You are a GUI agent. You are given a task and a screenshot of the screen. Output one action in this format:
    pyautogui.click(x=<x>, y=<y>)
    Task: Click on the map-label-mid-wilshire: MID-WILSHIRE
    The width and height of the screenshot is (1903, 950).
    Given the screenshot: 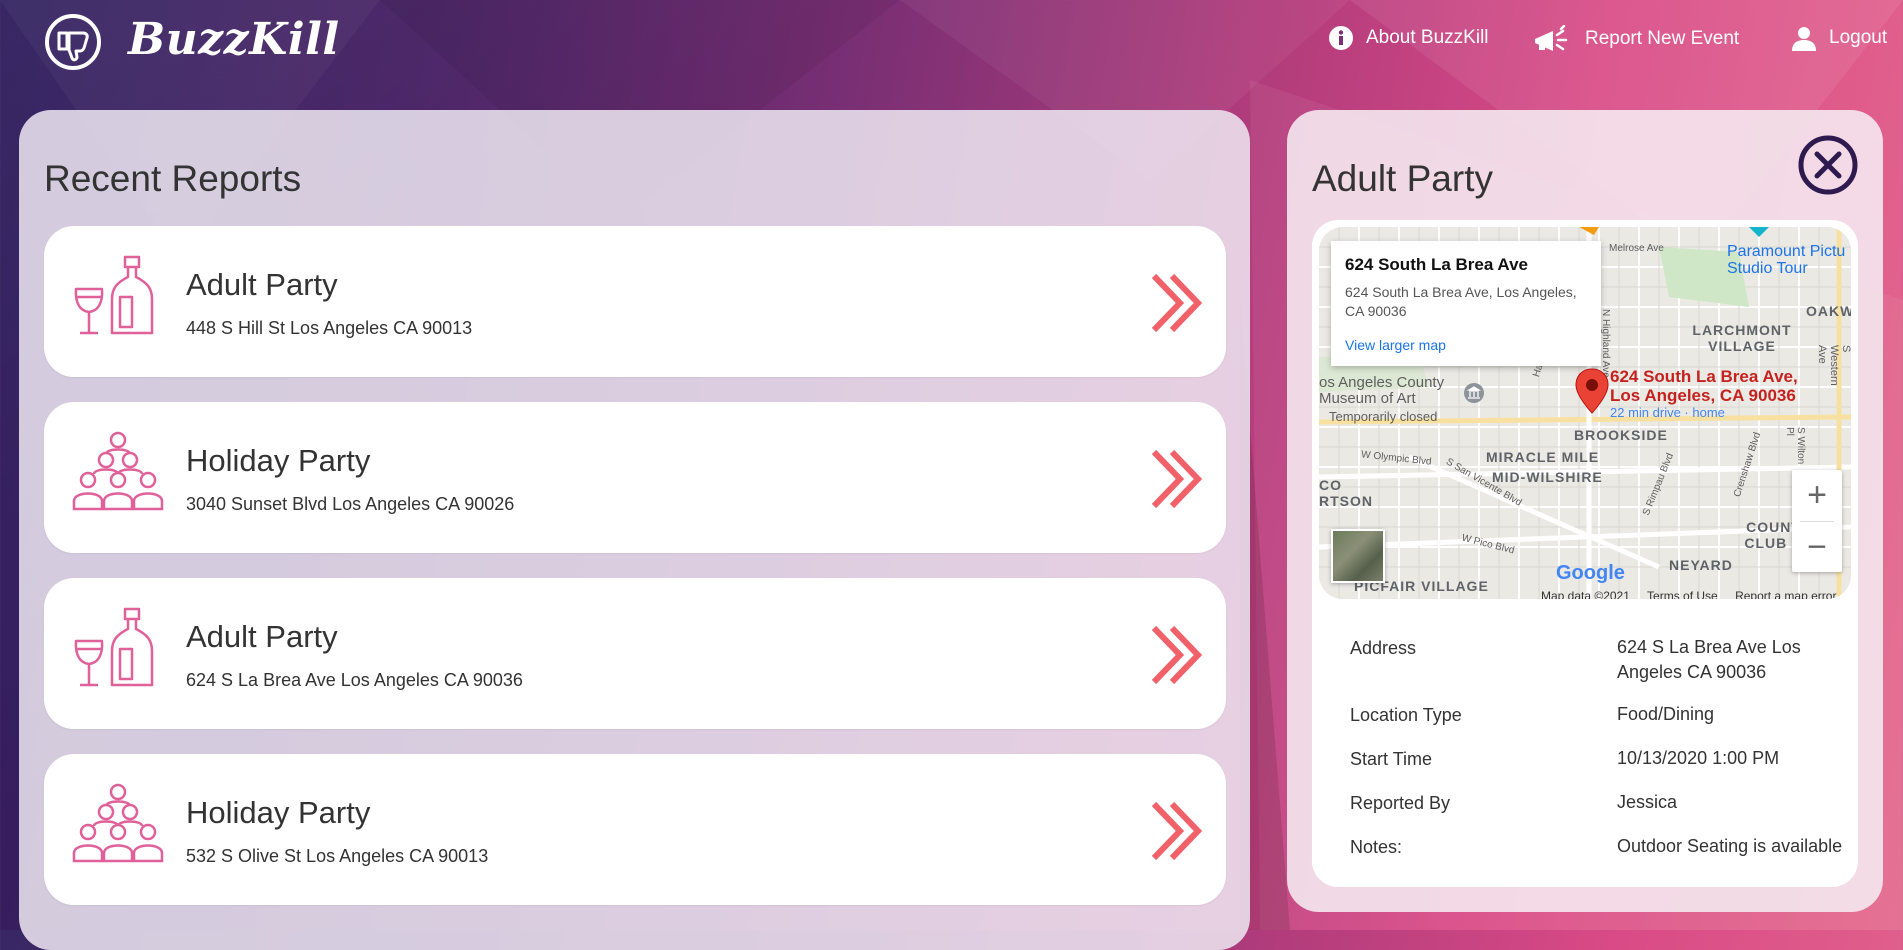 What is the action you would take?
    pyautogui.click(x=1547, y=477)
    